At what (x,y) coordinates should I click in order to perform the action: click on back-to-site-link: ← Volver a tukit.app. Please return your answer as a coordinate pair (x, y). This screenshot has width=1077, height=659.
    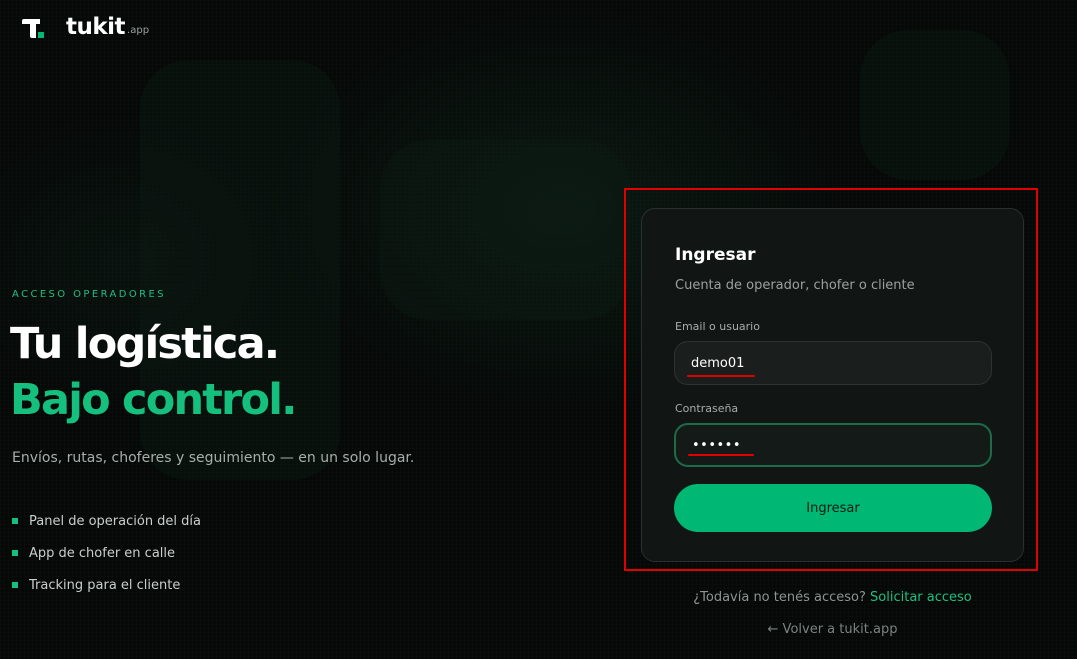
    Looking at the image, I should click on (832, 629).